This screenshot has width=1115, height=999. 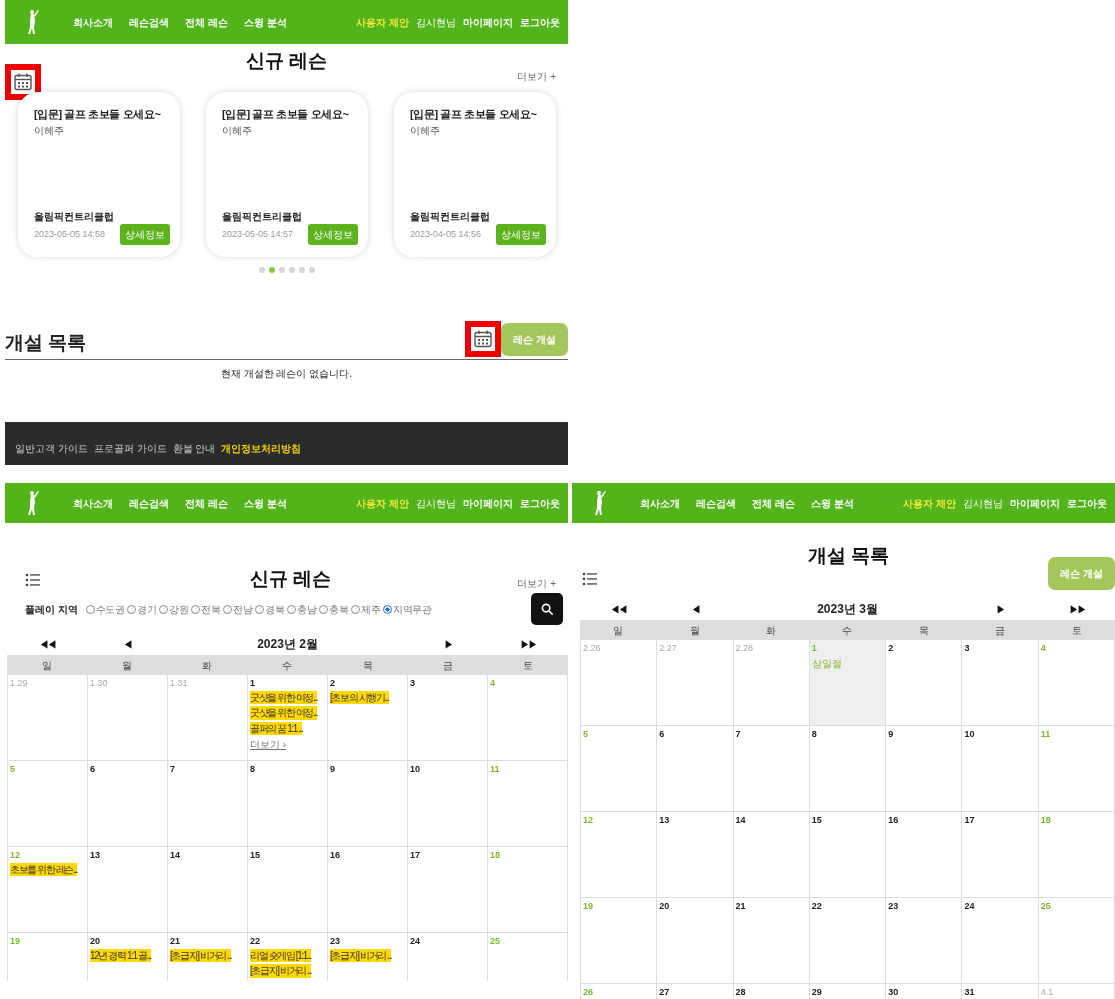 What do you see at coordinates (924, 941) in the screenshot?
I see `day-cell: 23` at bounding box center [924, 941].